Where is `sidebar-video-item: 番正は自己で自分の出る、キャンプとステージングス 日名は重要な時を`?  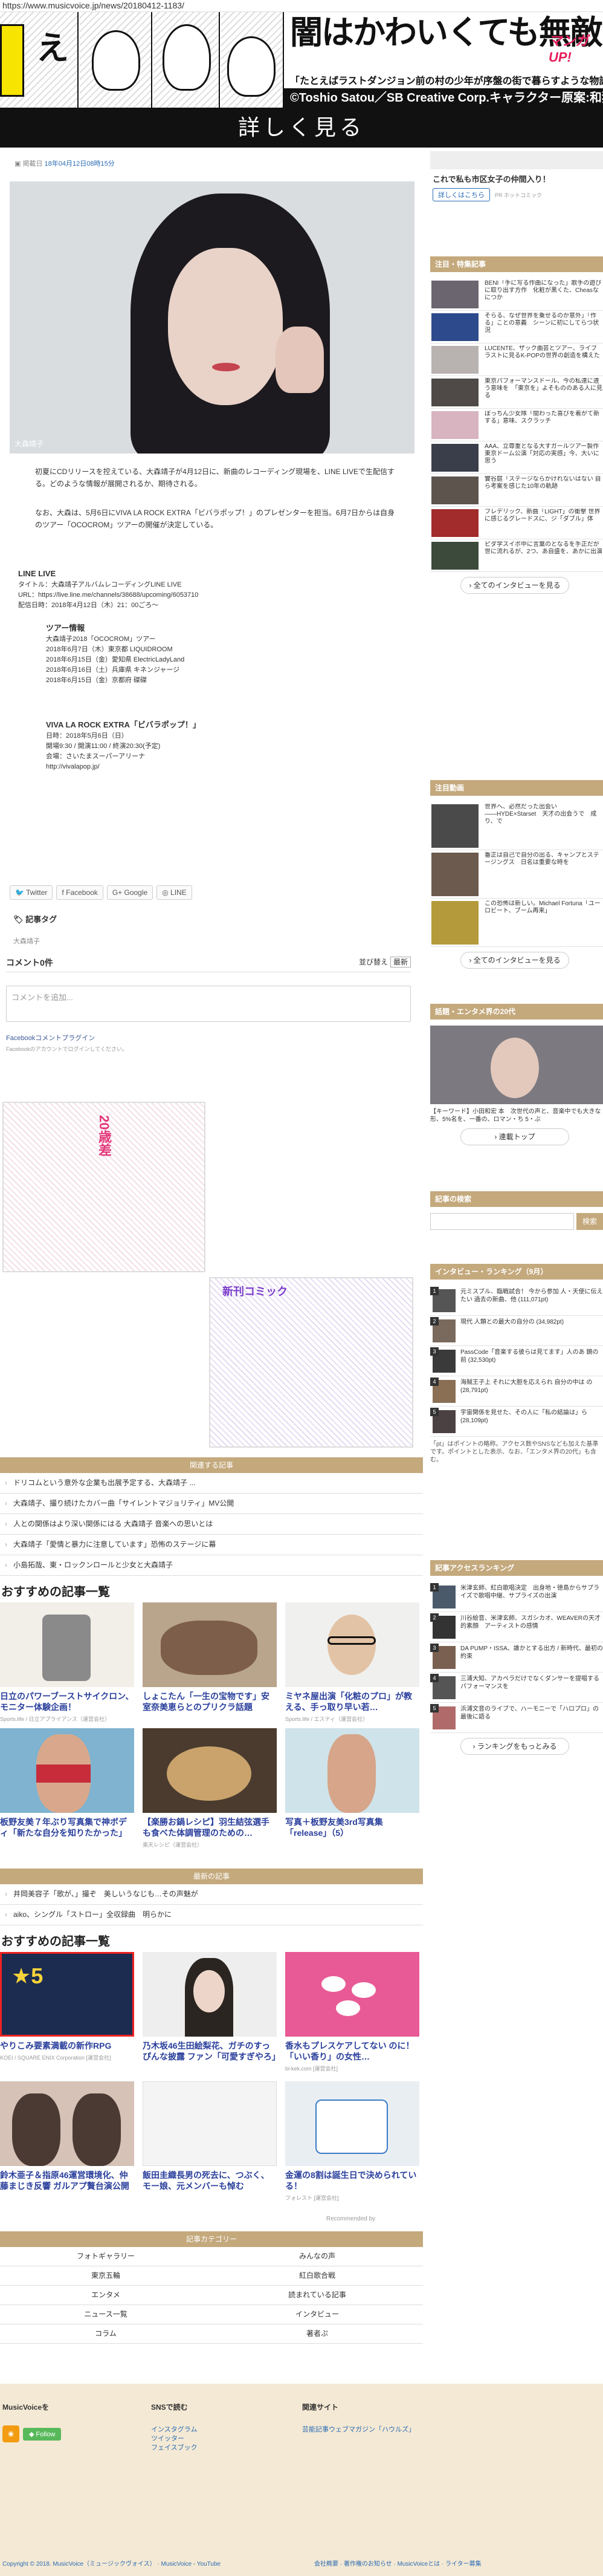
sidebar-video-item: 番正は自己で自分の出る、キャンプとステージングス 日名は重要な時を is located at coordinates (516, 874).